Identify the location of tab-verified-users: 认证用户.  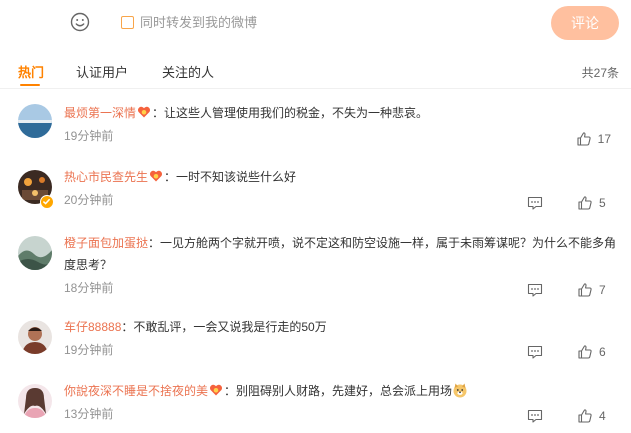
(102, 73).